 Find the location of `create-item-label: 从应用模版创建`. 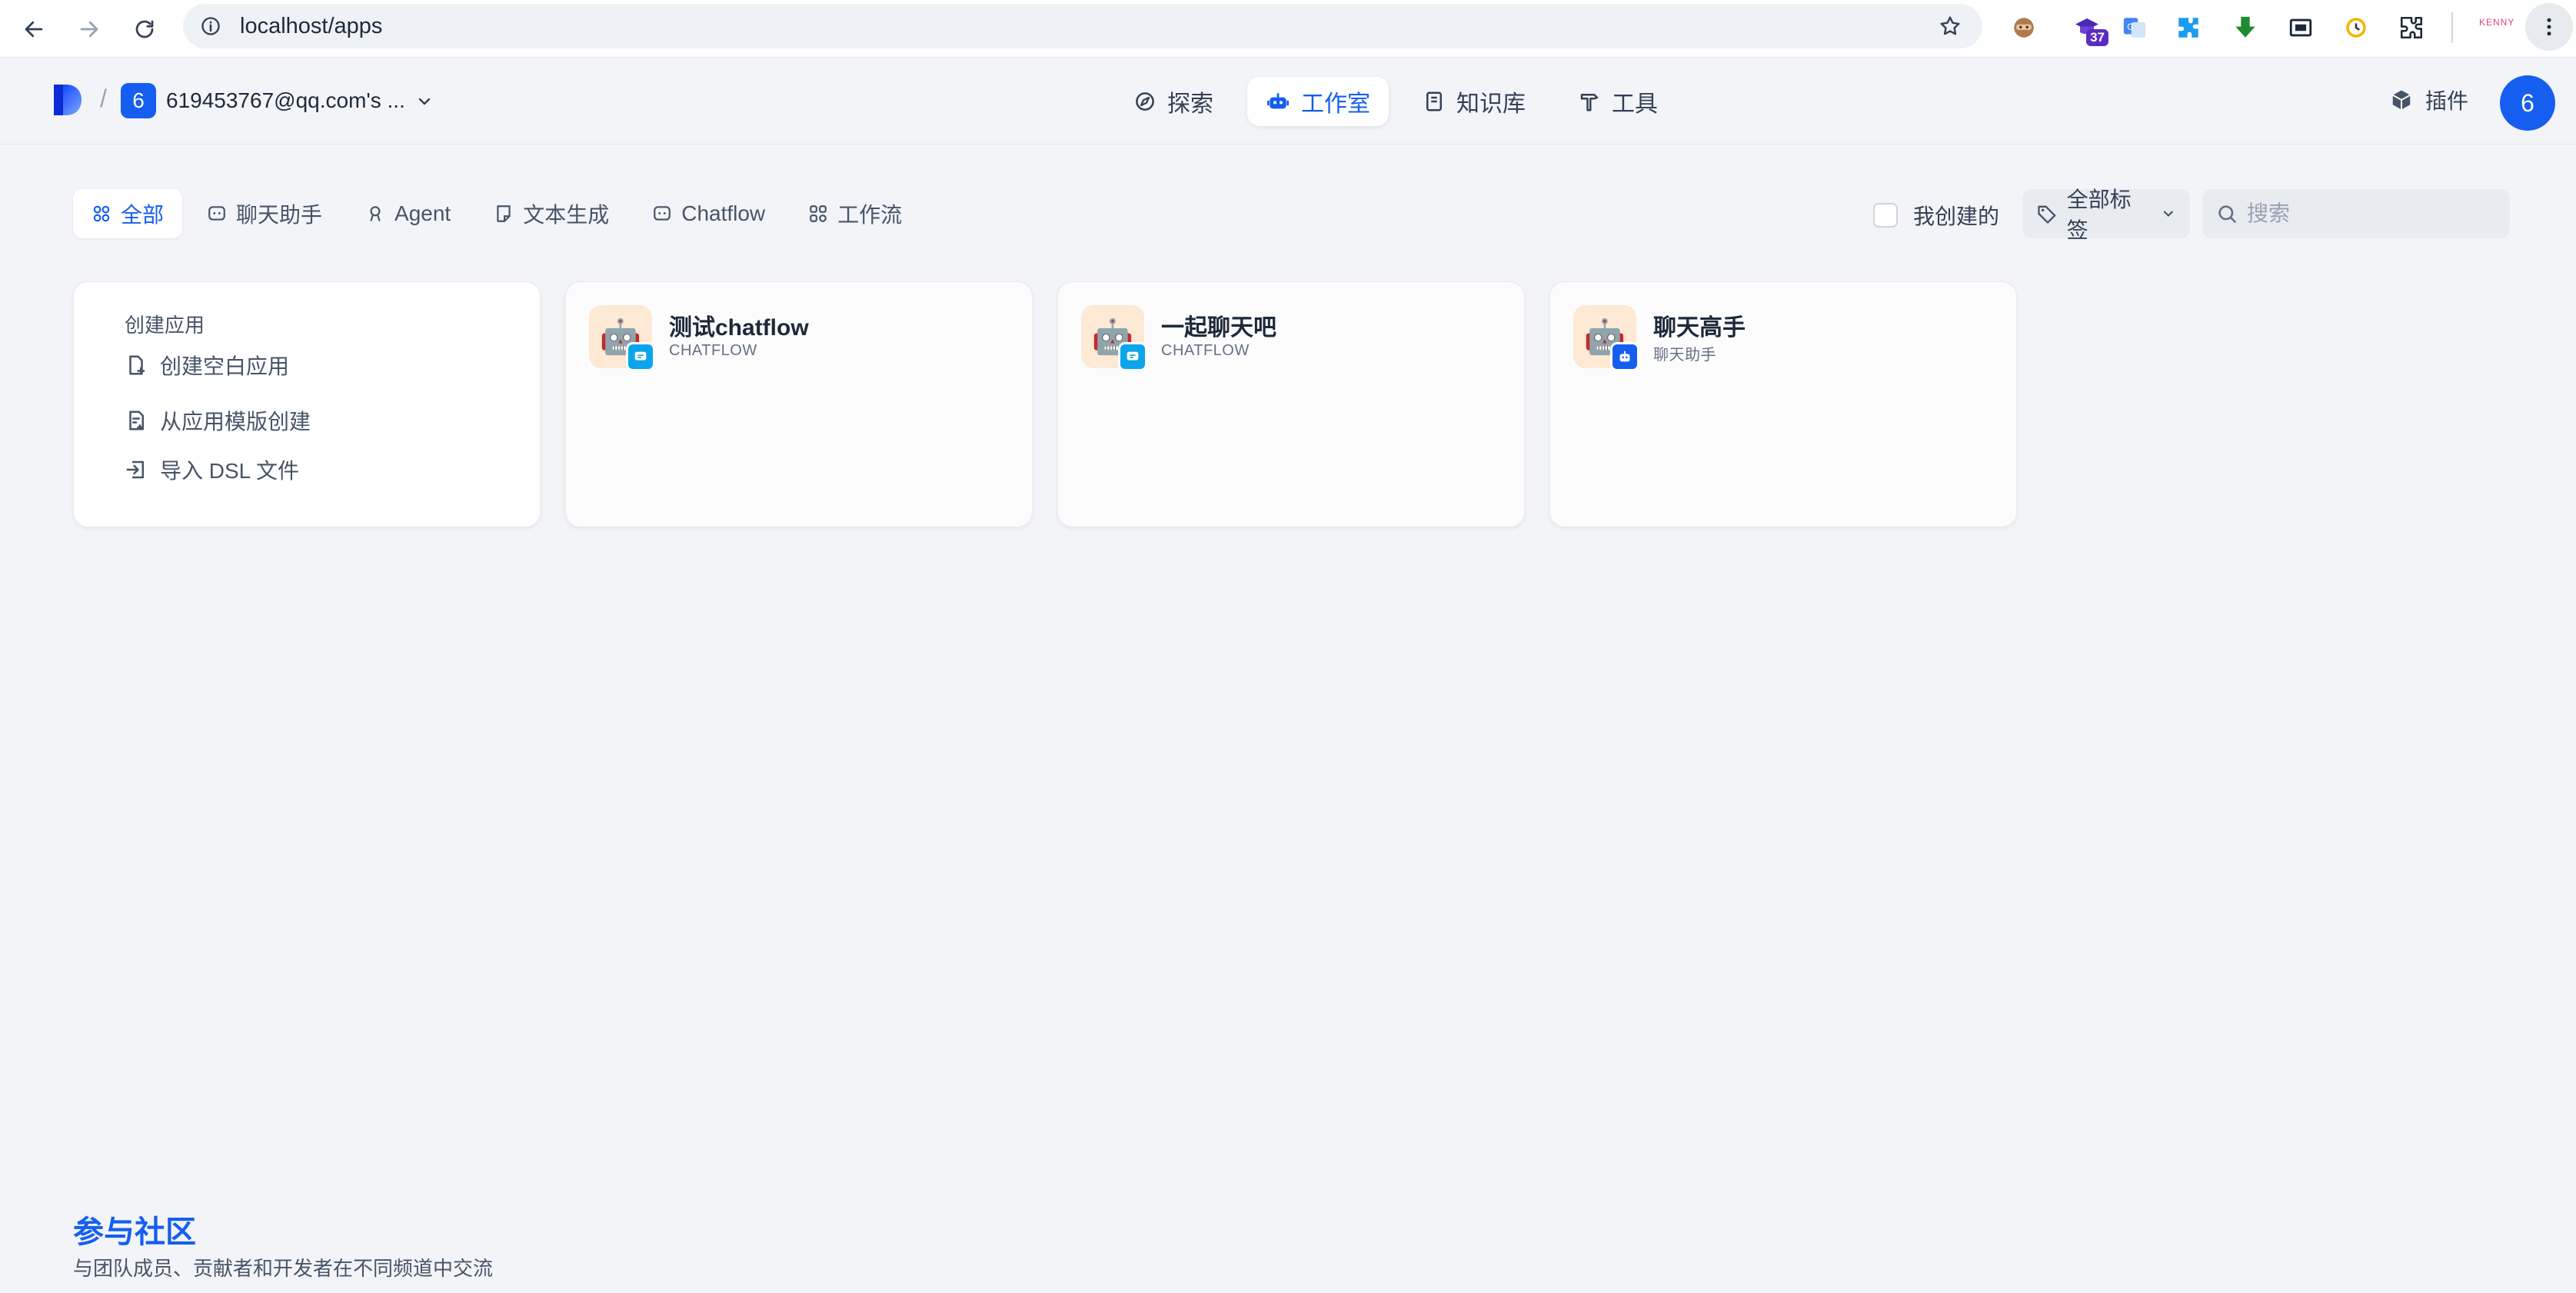

create-item-label: 从应用模版创建 is located at coordinates (235, 422).